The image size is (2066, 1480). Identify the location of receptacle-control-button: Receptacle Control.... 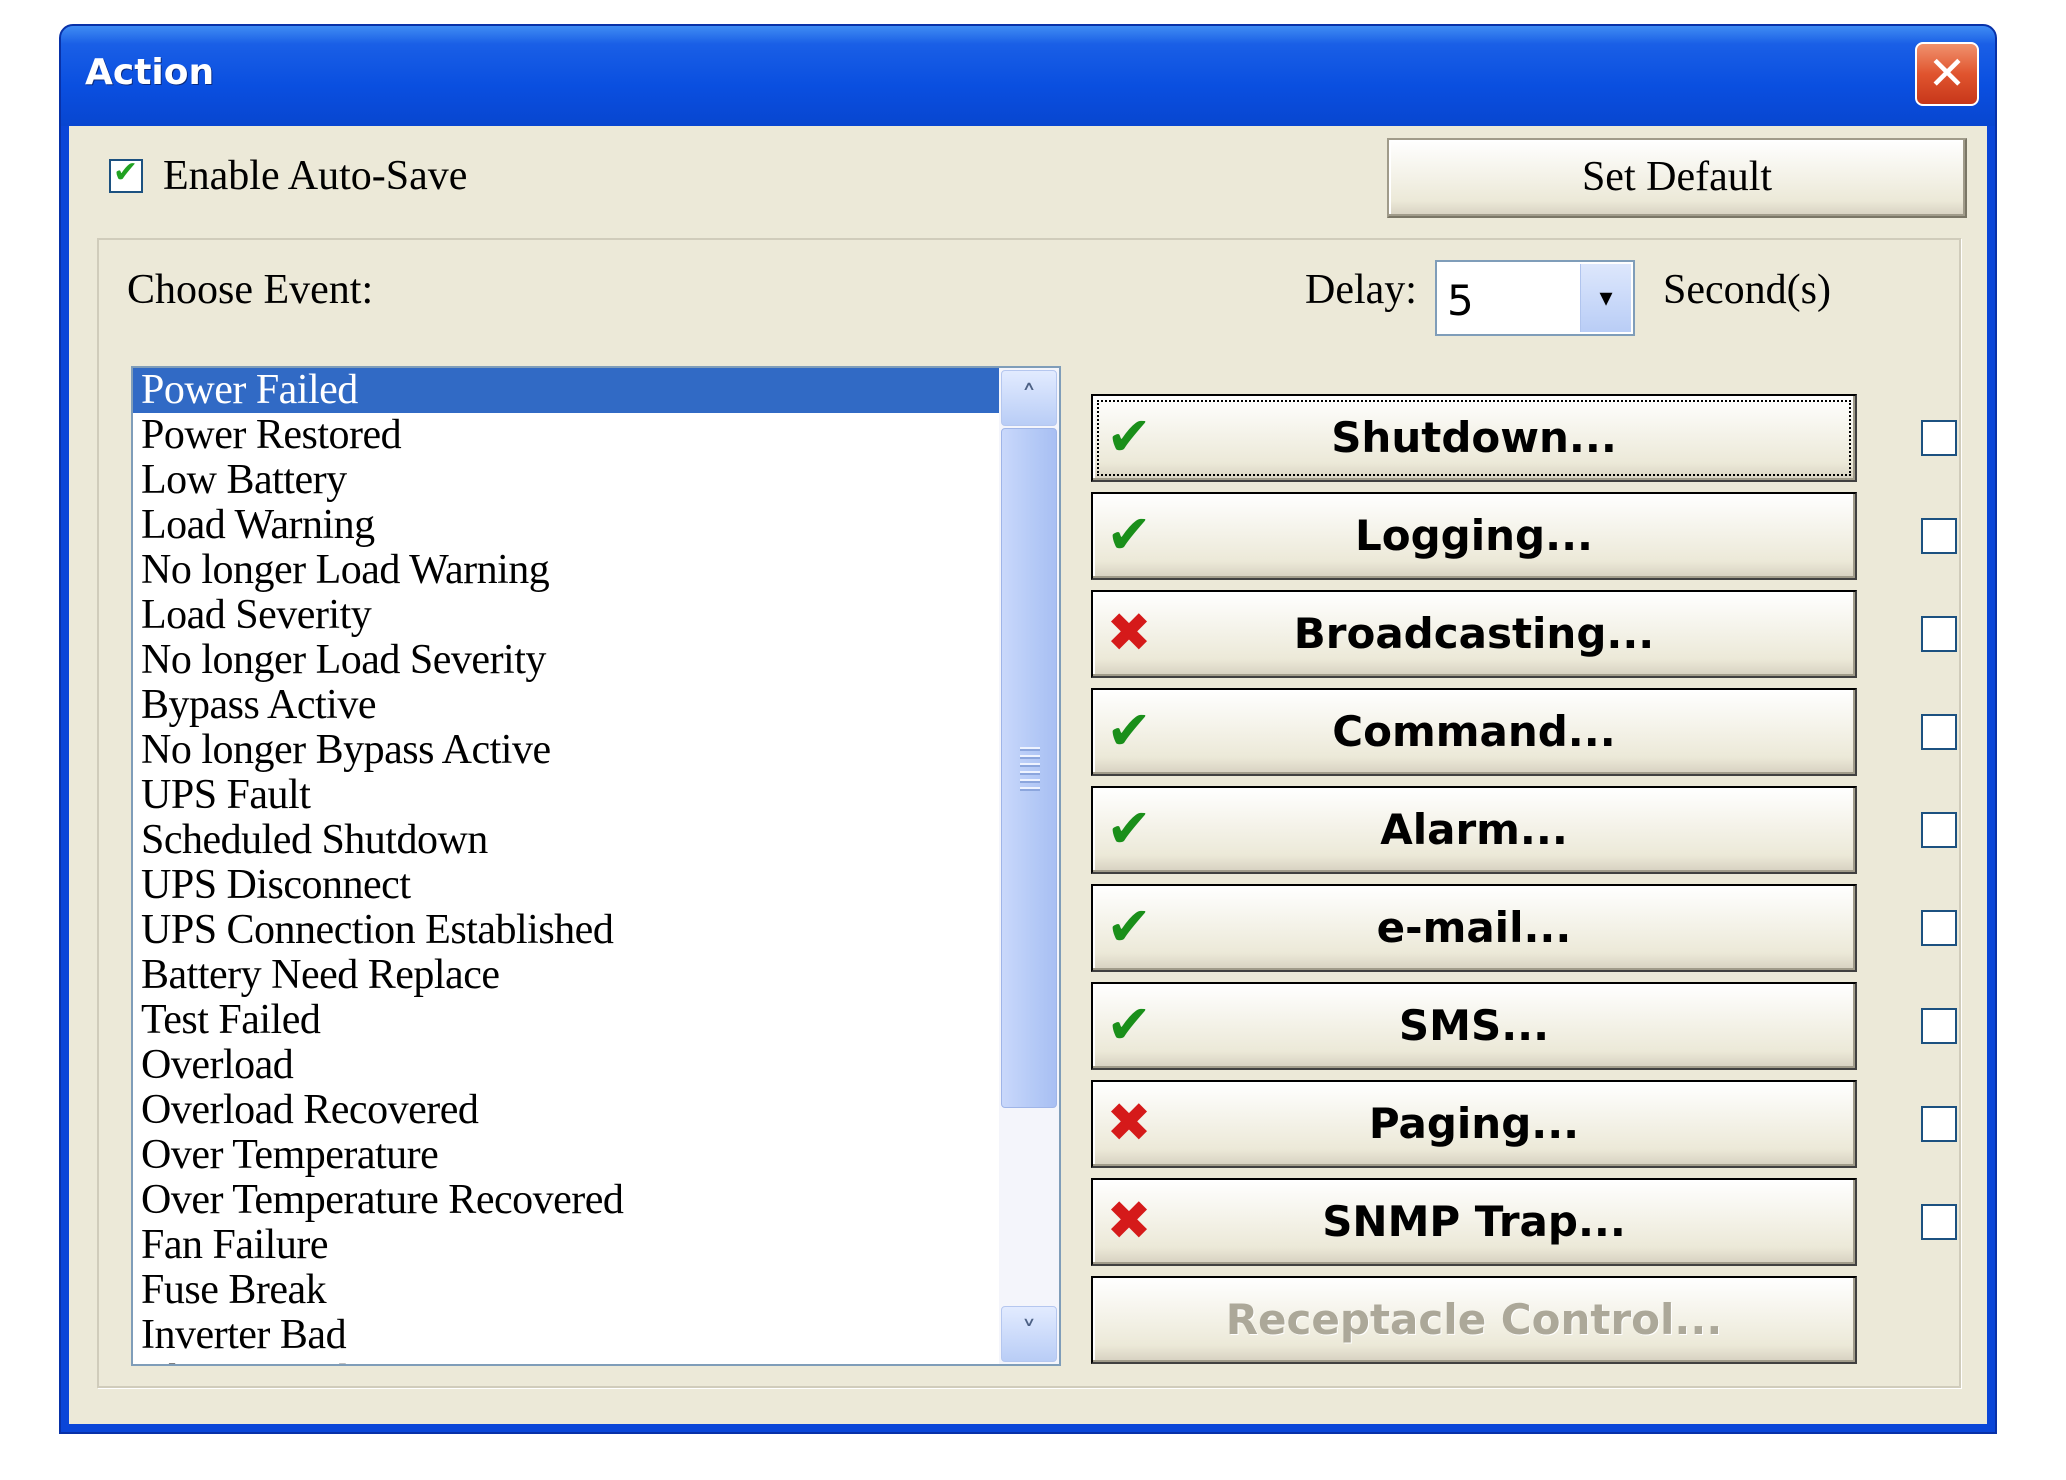
(1474, 1320).